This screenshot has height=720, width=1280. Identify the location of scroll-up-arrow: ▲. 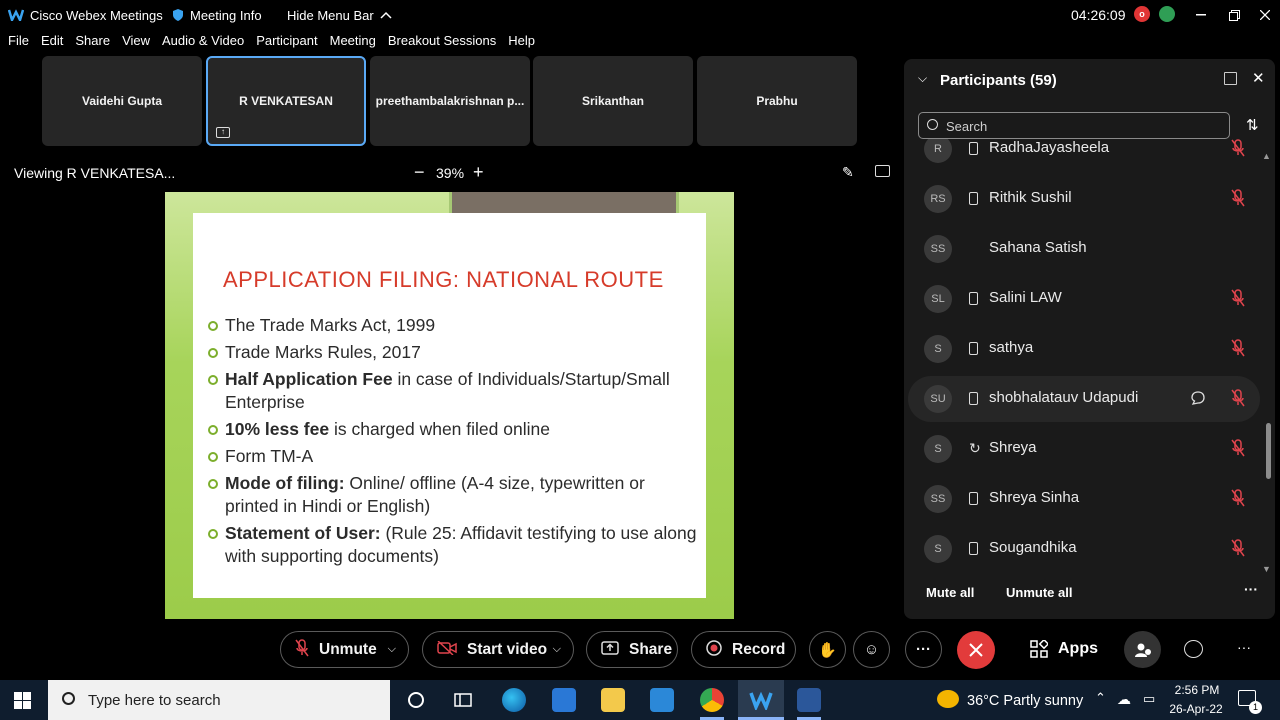
(1266, 156).